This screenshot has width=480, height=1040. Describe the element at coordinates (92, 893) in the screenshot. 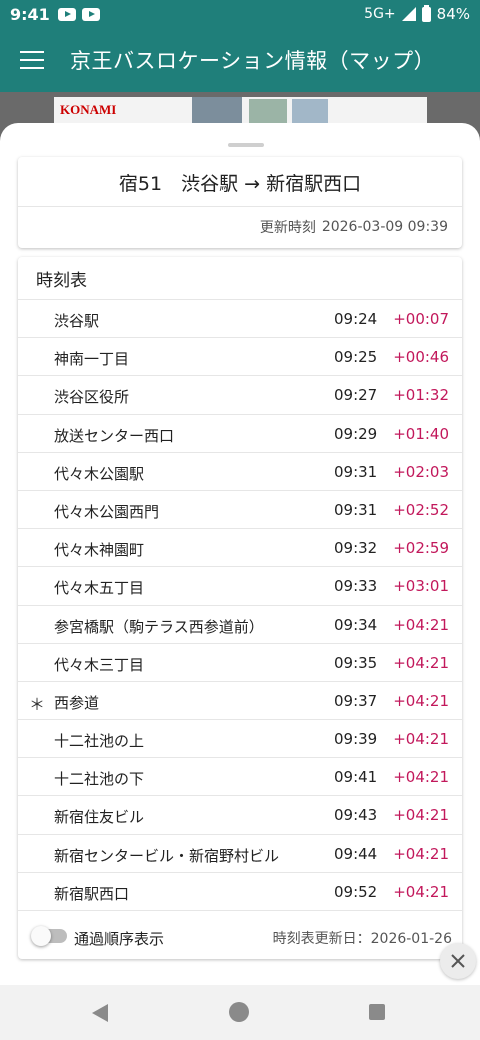

I see `stop-name: 新宿駅西口` at that location.